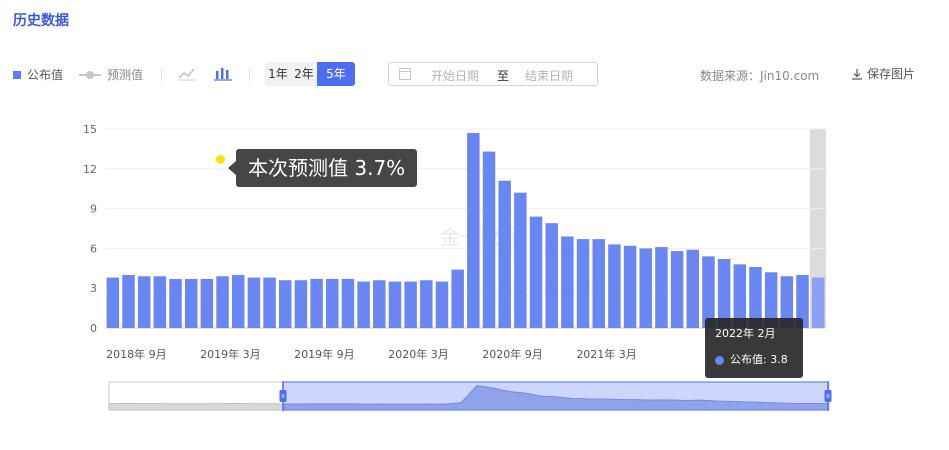  I want to click on legend-forecast: 预测值, so click(111, 74).